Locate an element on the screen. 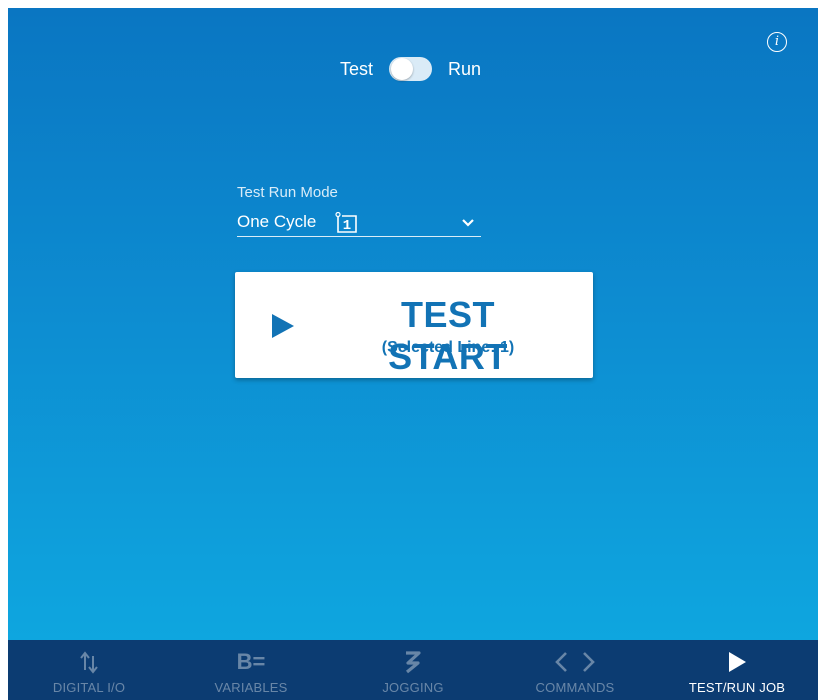  test-run-mode-dropdown: One Cycle 1 is located at coordinates (359, 222).